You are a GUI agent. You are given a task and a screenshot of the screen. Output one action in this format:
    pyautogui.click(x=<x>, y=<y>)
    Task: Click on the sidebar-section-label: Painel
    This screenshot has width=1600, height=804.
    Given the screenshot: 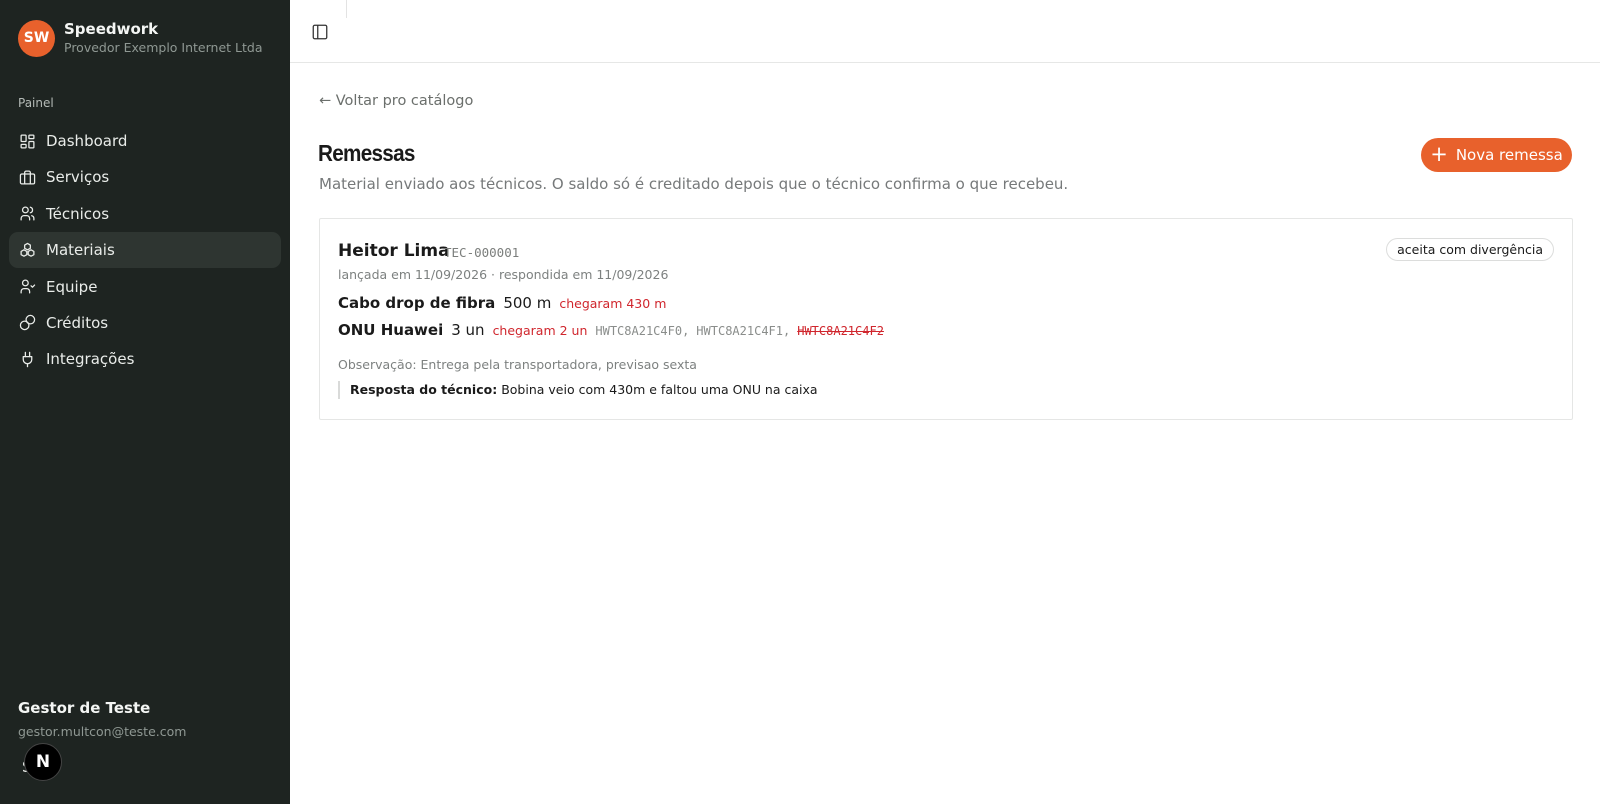 What is the action you would take?
    pyautogui.click(x=36, y=103)
    